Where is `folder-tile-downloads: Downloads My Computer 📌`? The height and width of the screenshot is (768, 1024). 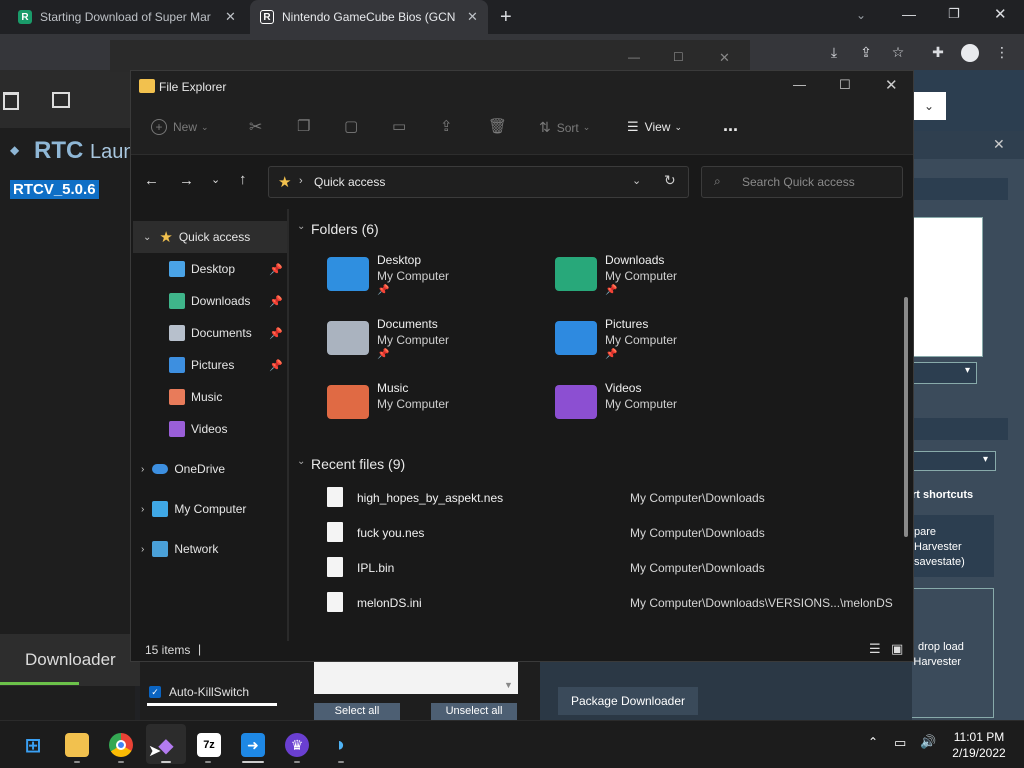
folder-tile-downloads: Downloads My Computer 📌 is located at coordinates (665, 281).